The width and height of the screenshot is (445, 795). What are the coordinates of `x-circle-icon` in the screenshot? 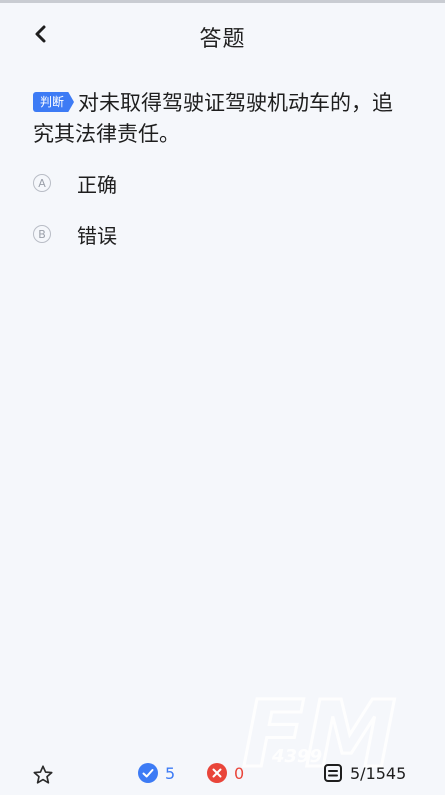 It's located at (217, 773).